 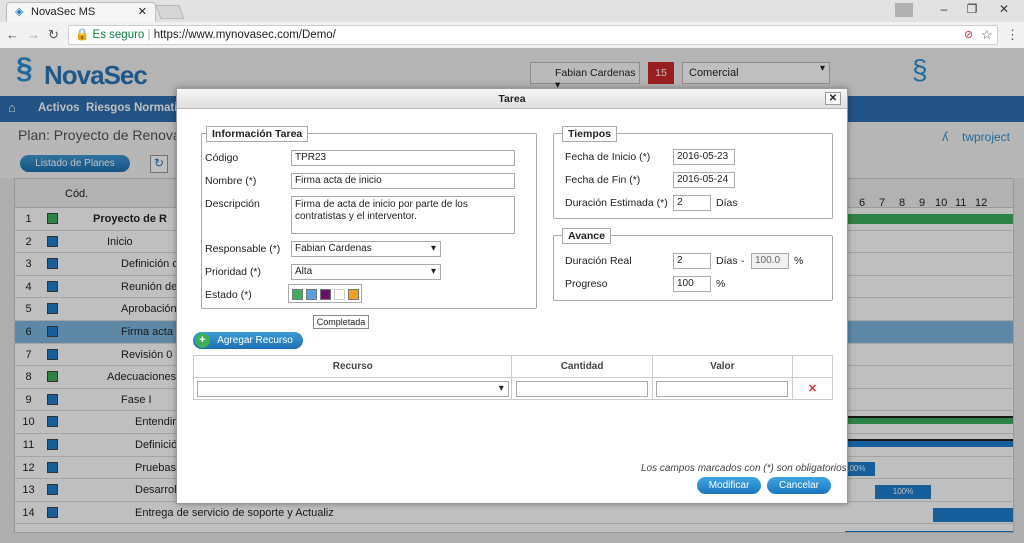 I want to click on col-recurso: Recurso, so click(x=352, y=366).